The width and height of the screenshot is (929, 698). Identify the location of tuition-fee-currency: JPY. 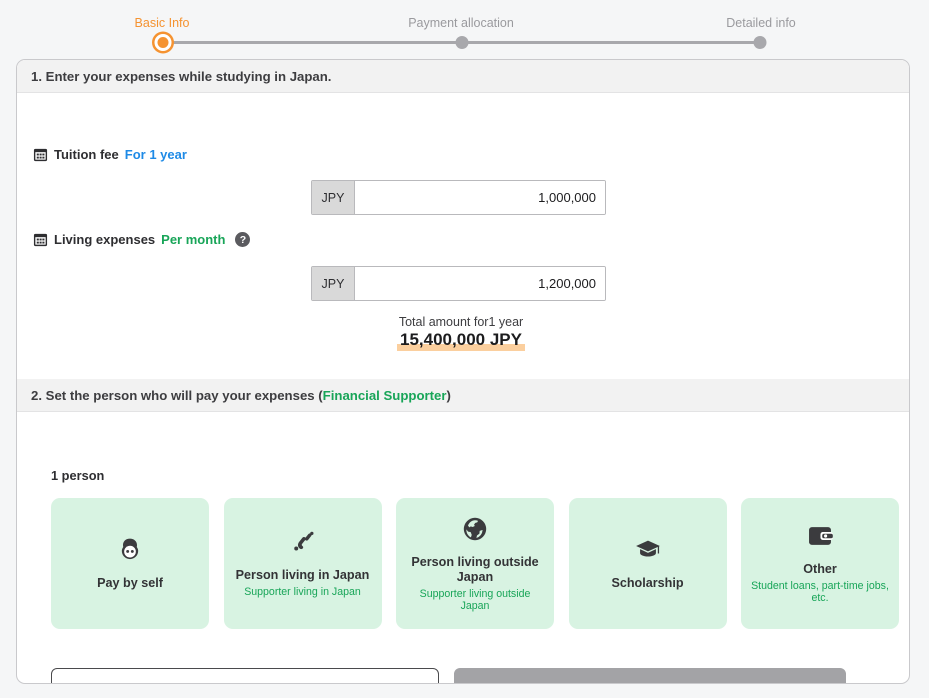
(333, 197).